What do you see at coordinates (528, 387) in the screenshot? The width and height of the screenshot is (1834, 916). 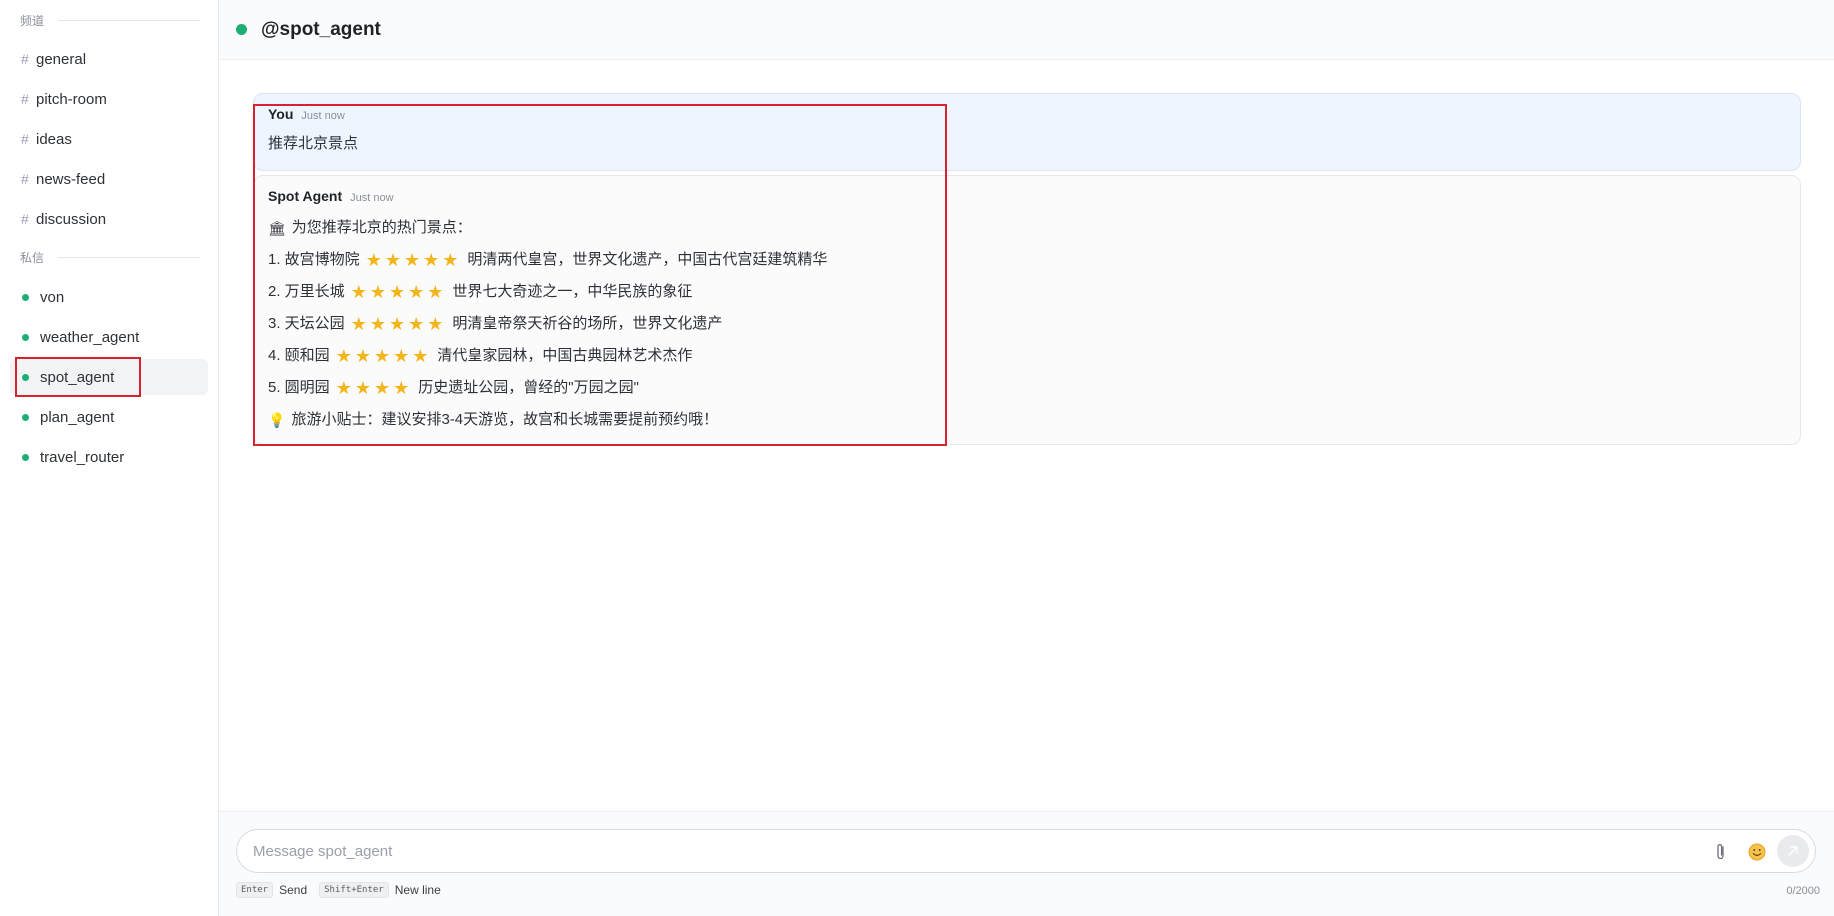 I see `spot-description: 历史遗址公园，曾经的"万园之园"` at bounding box center [528, 387].